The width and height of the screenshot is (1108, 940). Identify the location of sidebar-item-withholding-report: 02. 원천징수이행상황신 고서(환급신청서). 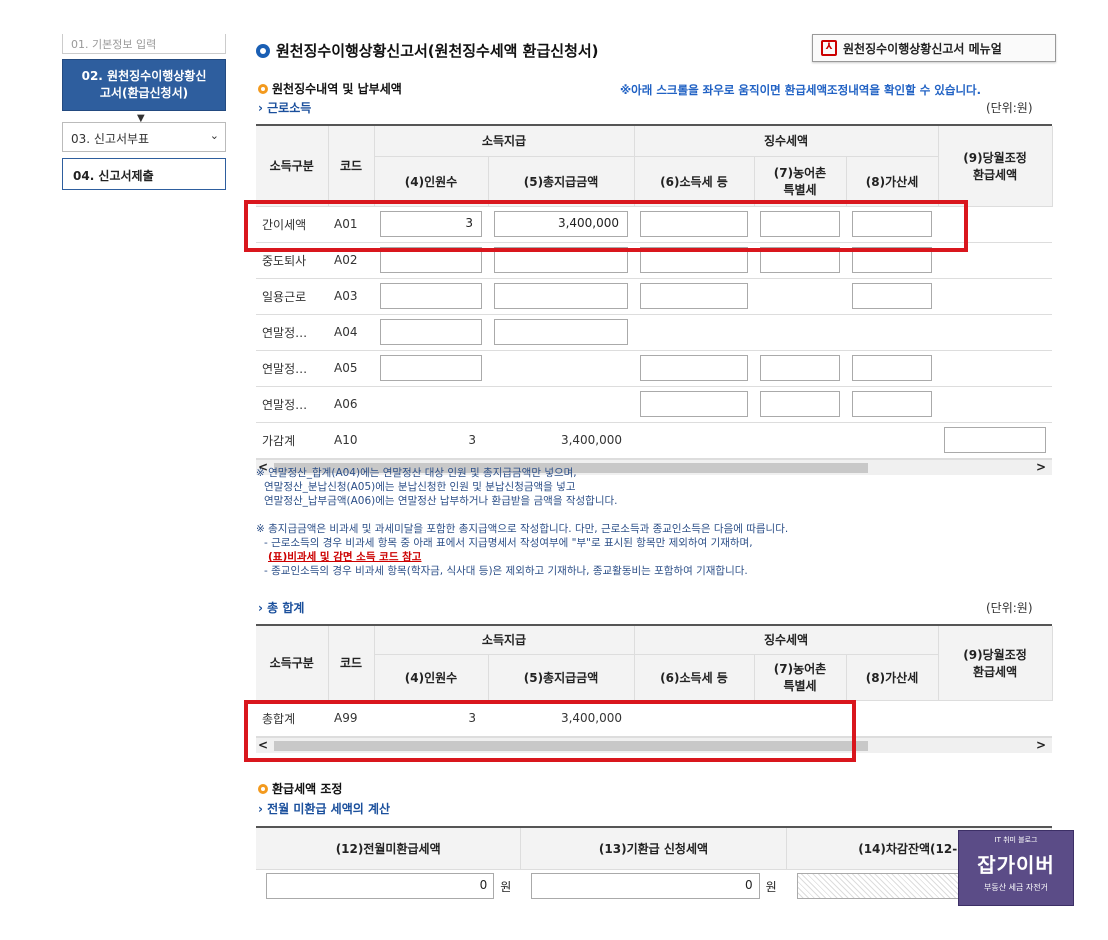
(144, 85).